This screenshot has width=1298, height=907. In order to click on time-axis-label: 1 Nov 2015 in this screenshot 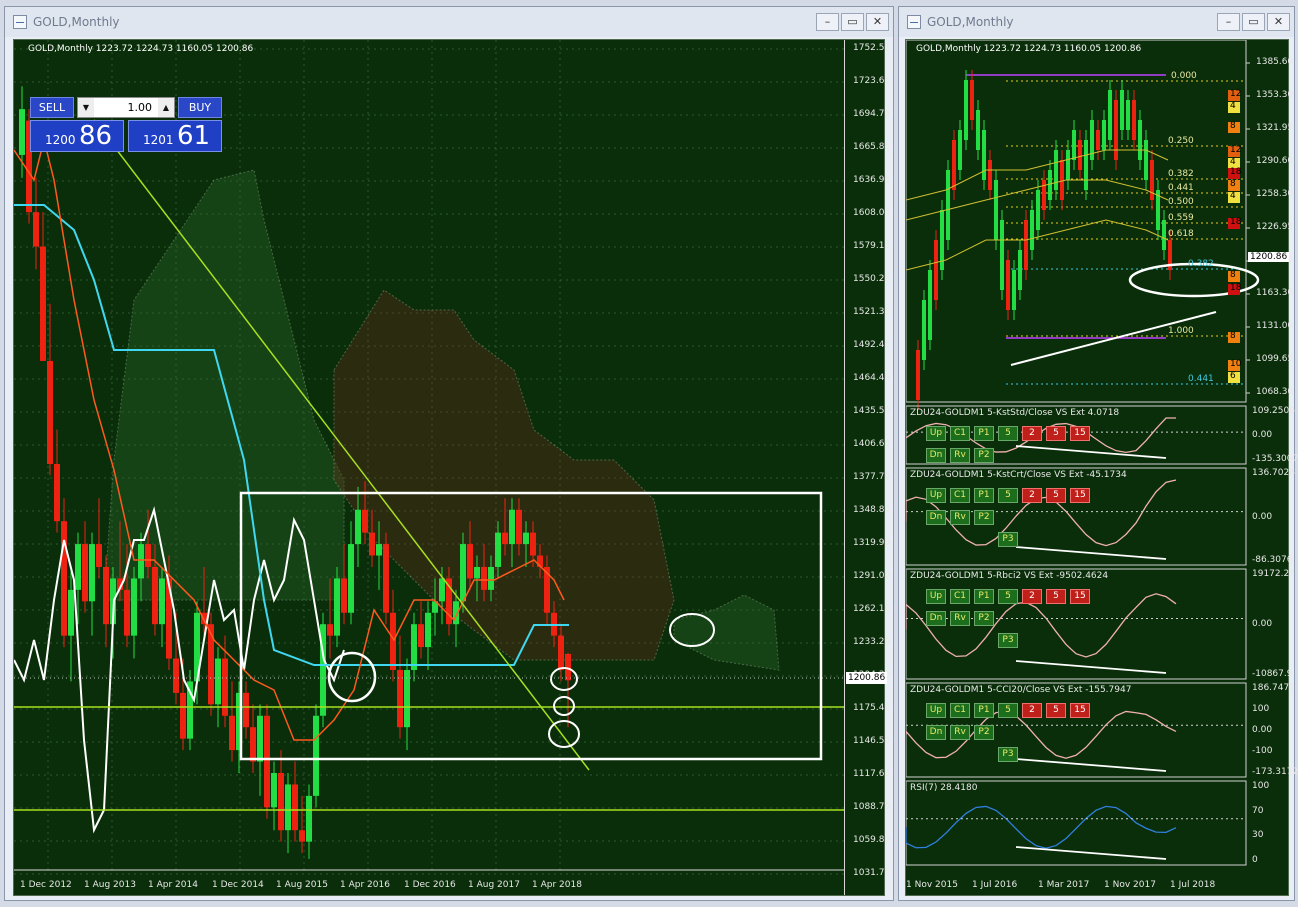, I will do `click(932, 885)`.